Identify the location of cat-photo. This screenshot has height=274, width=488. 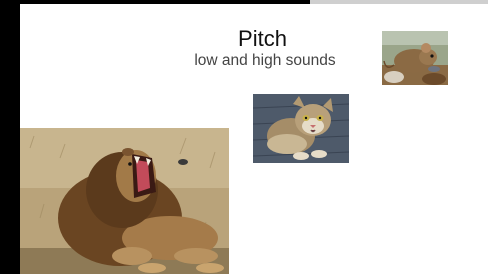
(301, 128).